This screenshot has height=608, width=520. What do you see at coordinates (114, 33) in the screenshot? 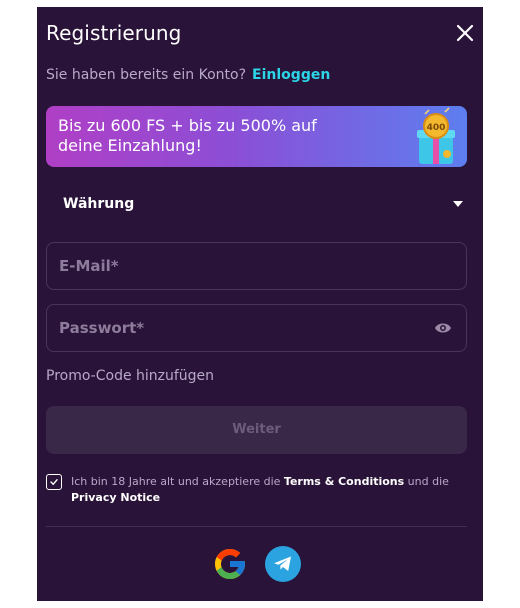
I see `modal-title: Registrierung` at bounding box center [114, 33].